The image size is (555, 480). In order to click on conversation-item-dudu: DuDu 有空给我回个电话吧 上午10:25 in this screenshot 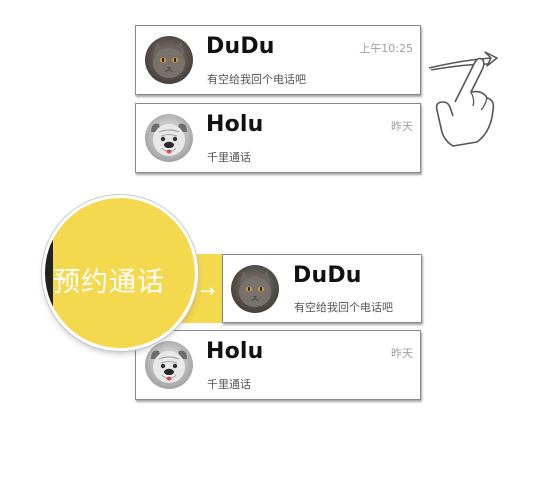, I will do `click(278, 60)`.